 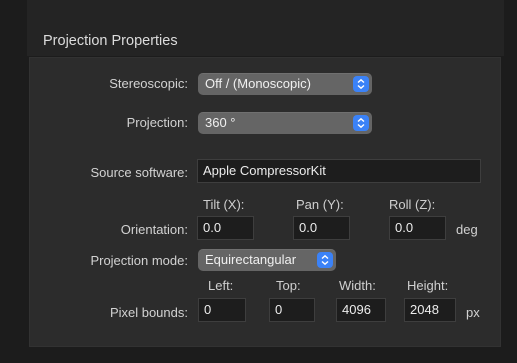 What do you see at coordinates (110, 41) in the screenshot?
I see `section-title: Projection Properties` at bounding box center [110, 41].